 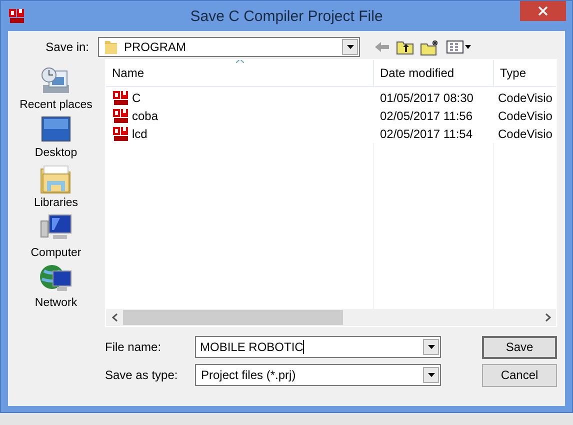 What do you see at coordinates (115, 317) in the screenshot?
I see `scroll-left-icon` at bounding box center [115, 317].